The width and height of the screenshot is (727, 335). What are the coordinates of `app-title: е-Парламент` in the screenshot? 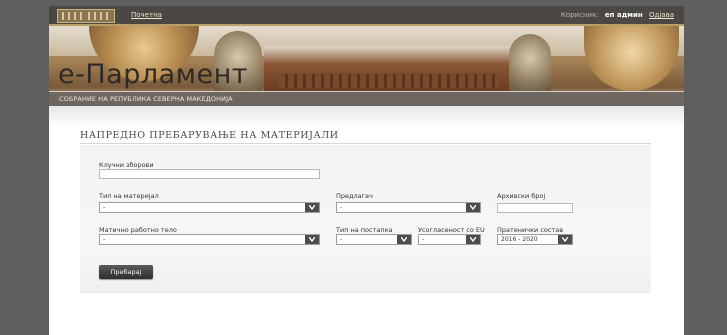 It's located at (153, 74).